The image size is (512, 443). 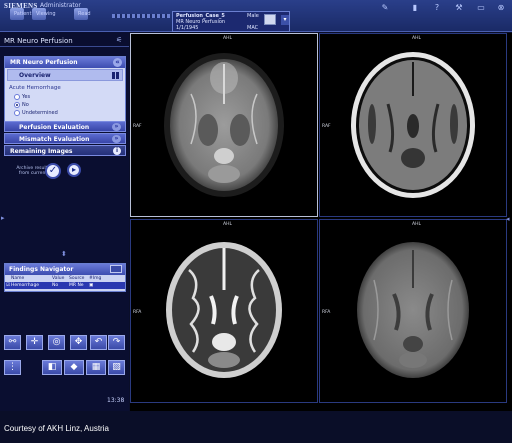 What do you see at coordinates (46, 14) in the screenshot?
I see `task-label-viewing: Viewing` at bounding box center [46, 14].